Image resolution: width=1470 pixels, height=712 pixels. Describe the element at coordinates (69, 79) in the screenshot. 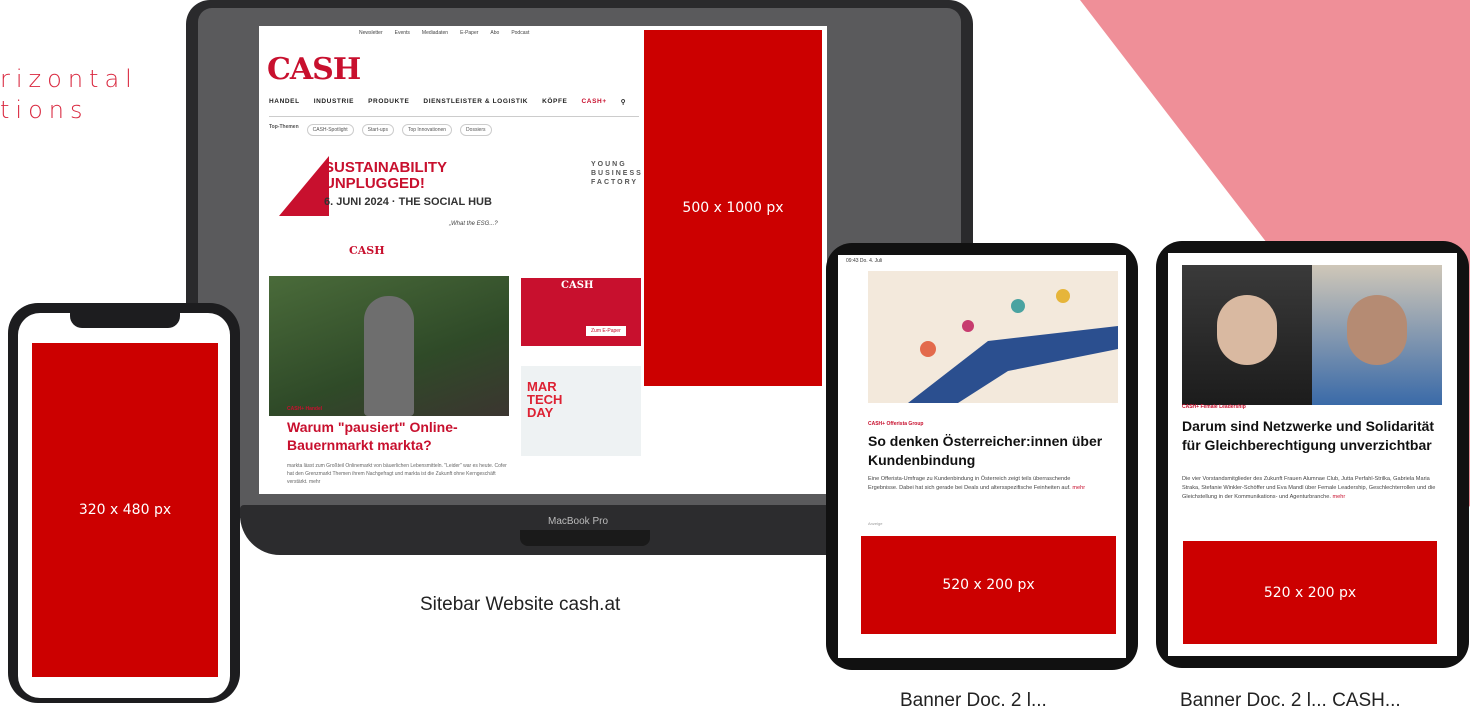

I see `section-heading-line1: rizontal` at that location.